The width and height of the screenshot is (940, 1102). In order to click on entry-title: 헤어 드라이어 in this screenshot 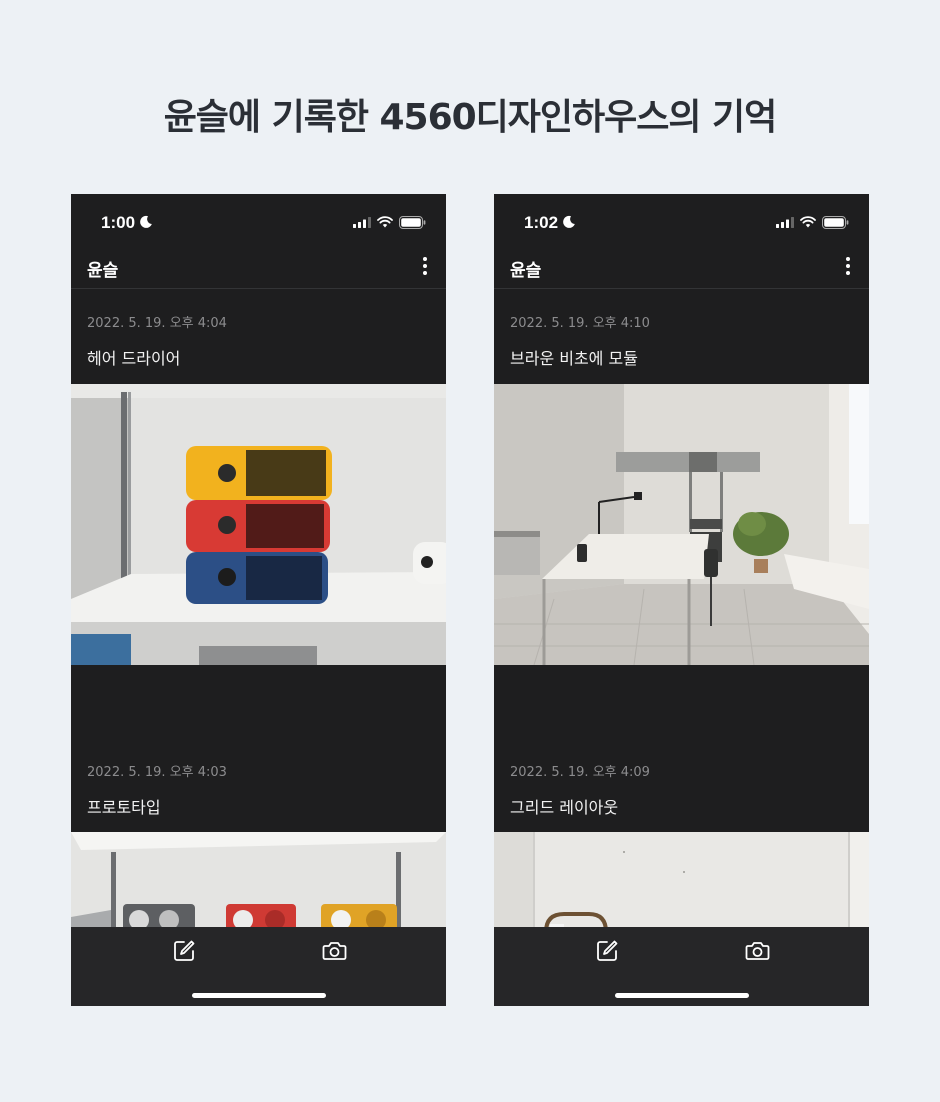, I will do `click(133, 357)`.